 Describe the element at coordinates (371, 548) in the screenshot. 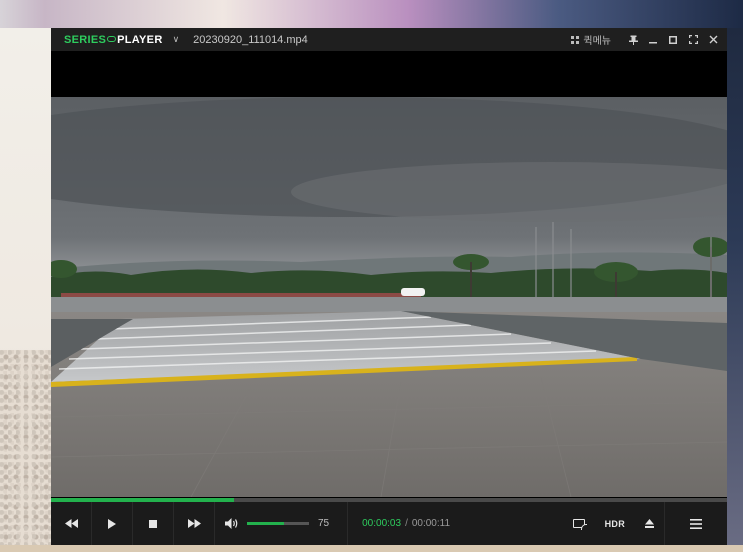

I see `desktop-background-bottom` at that location.